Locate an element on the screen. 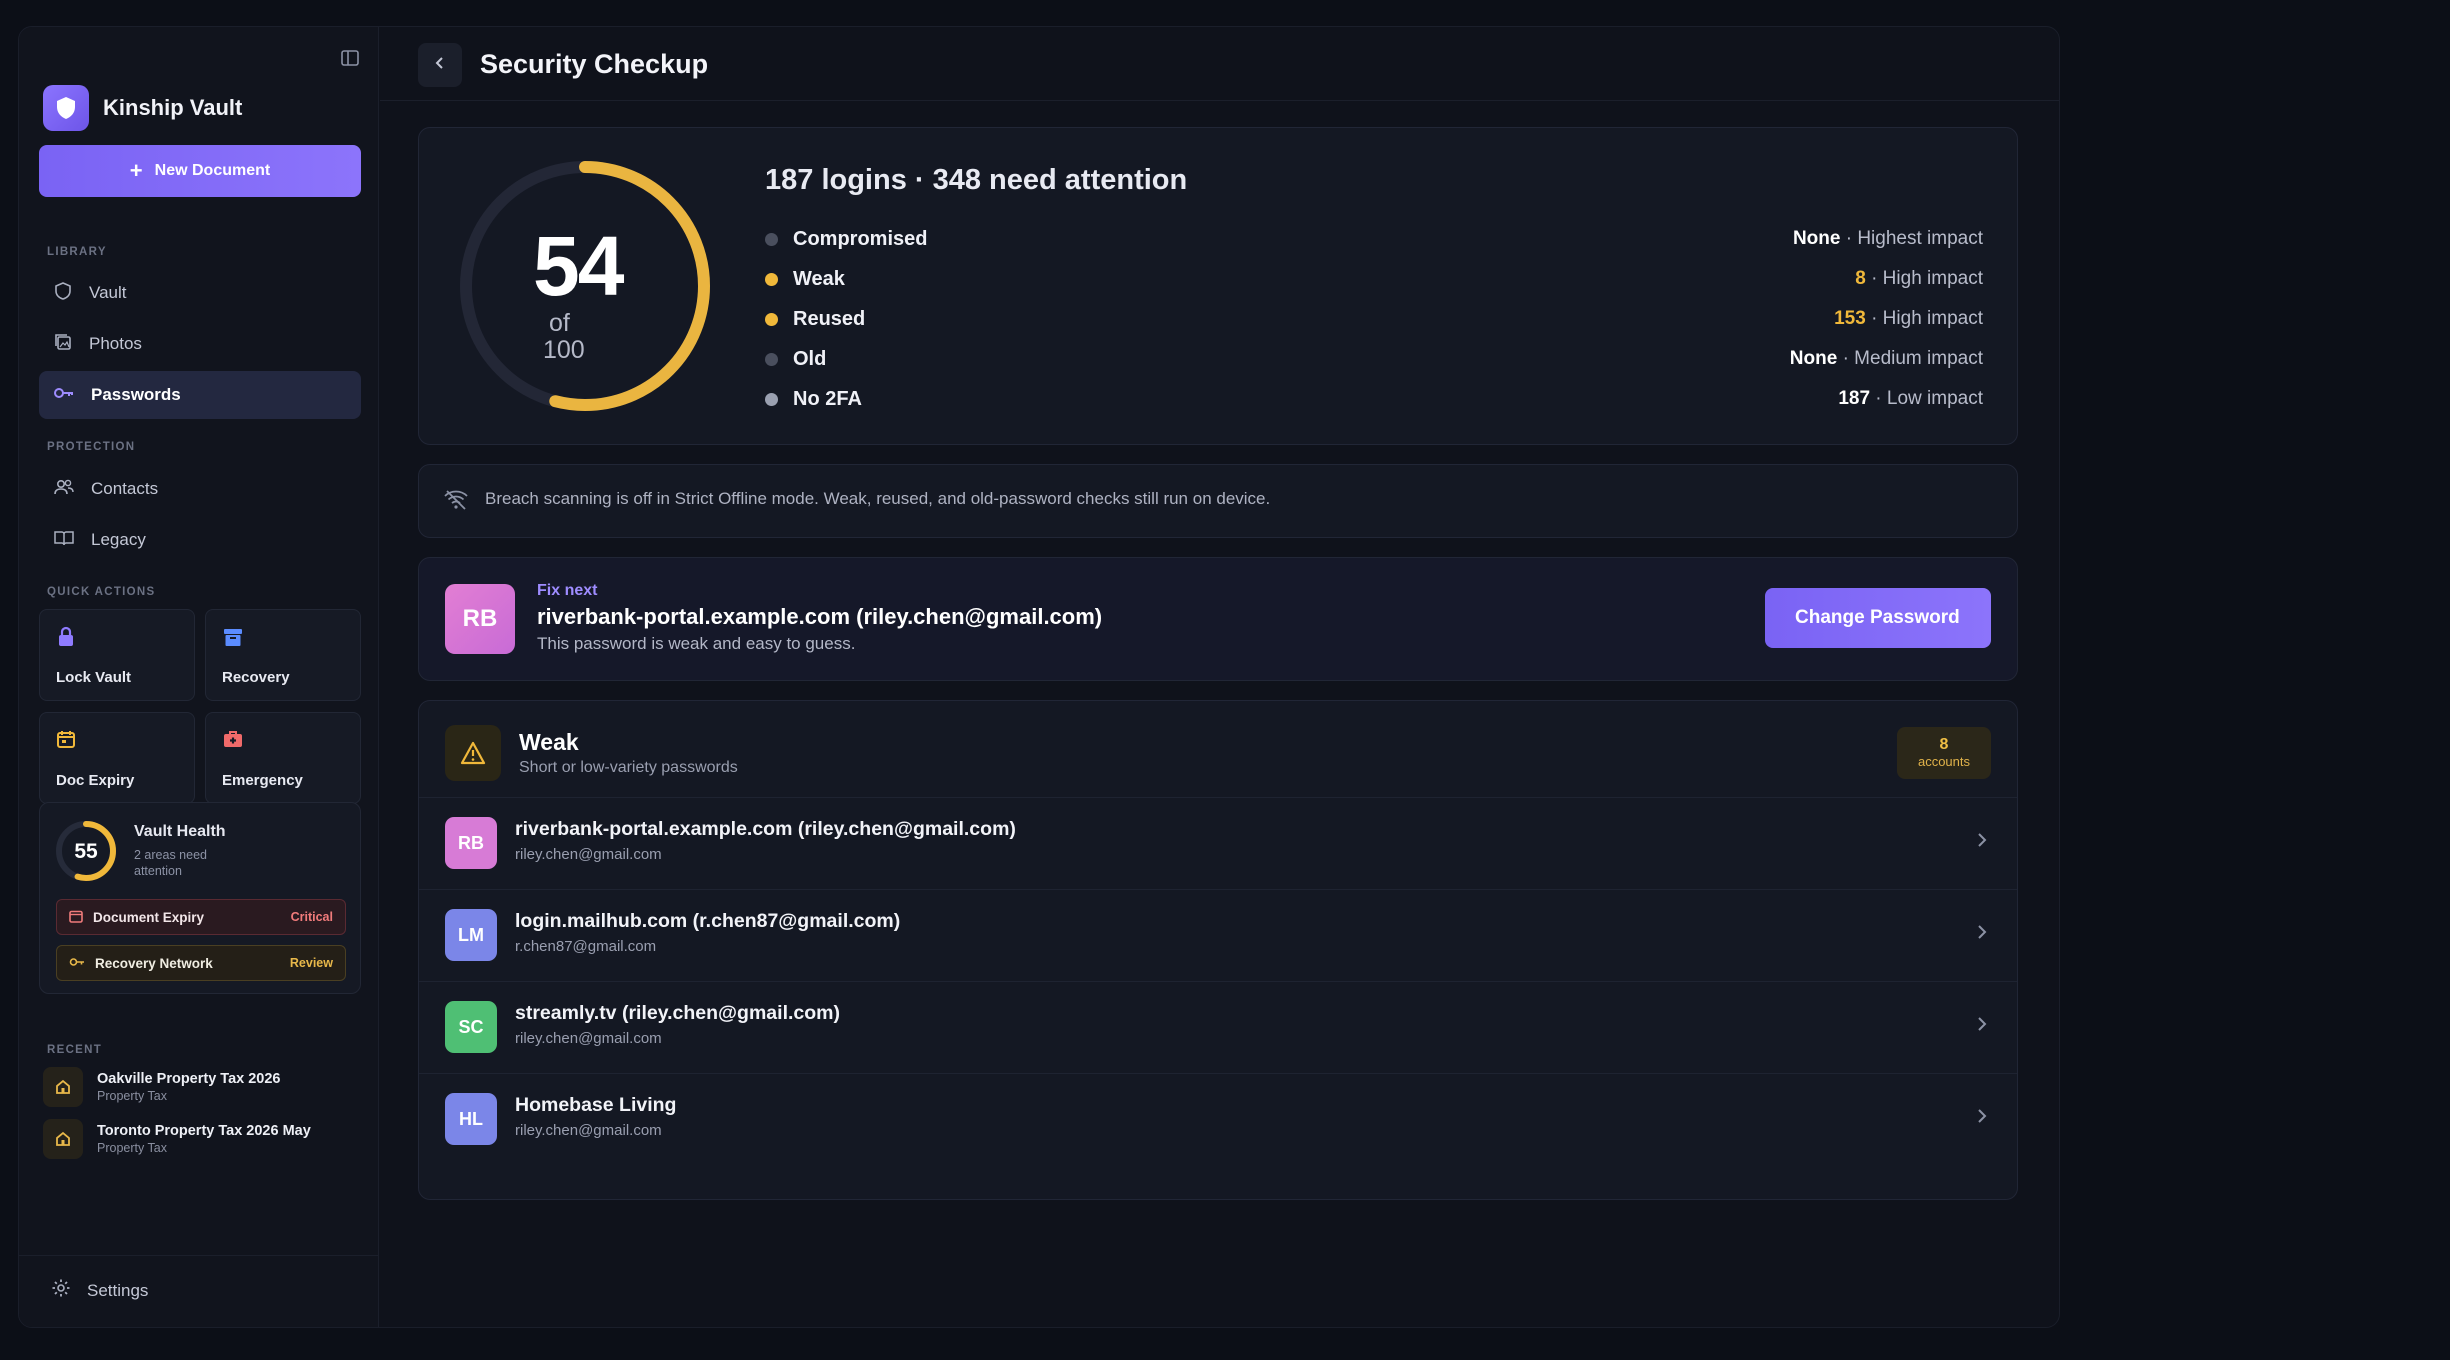 The height and width of the screenshot is (1360, 2450). quick-action-label: Emergency is located at coordinates (262, 780).